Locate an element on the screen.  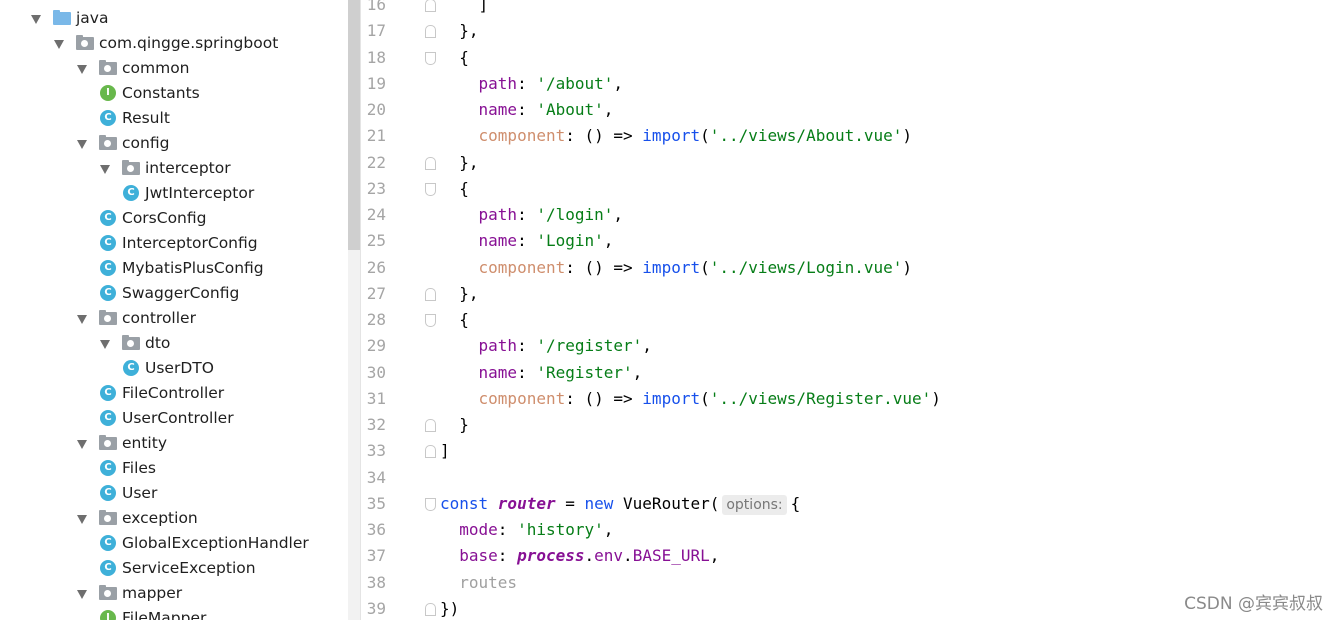
code-line: 35 const router = new VueRouter(options:{ is located at coordinates (488, 504).